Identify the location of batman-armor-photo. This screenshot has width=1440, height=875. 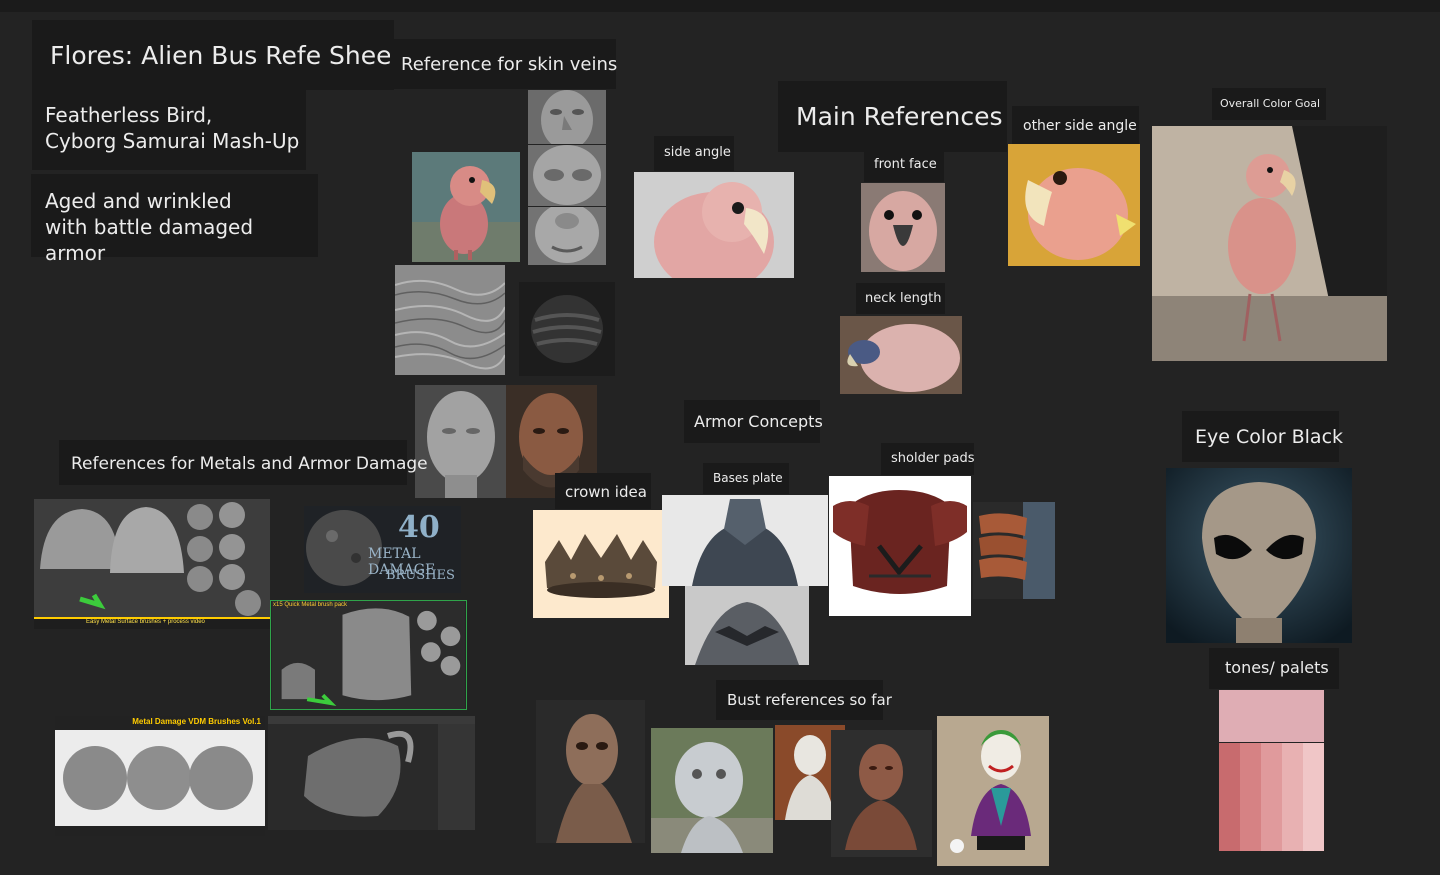
(747, 625).